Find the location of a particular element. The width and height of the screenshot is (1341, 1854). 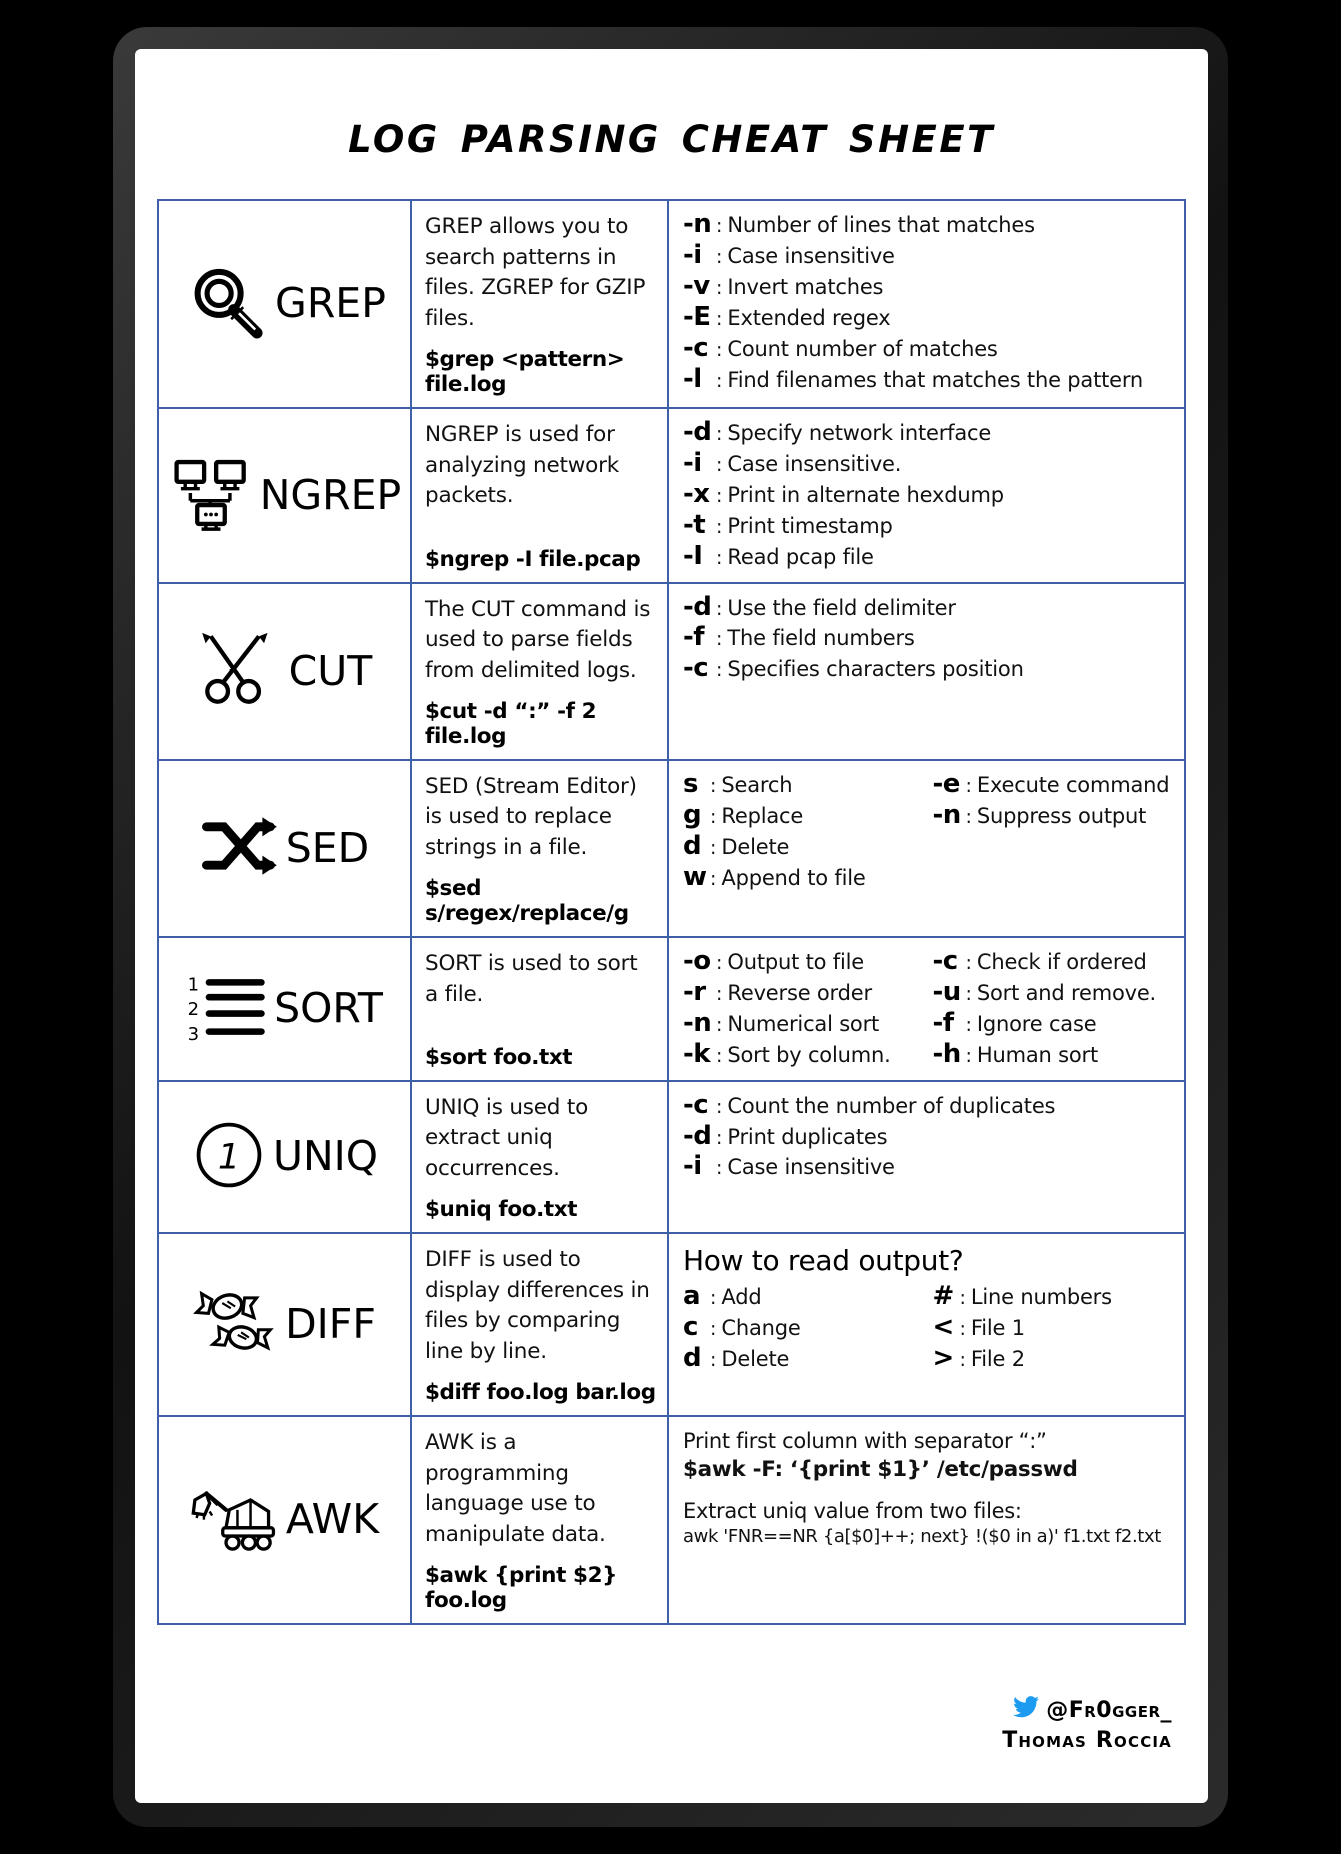

option-item: -c: Count the number of duplicates is located at coordinates (928, 1106).